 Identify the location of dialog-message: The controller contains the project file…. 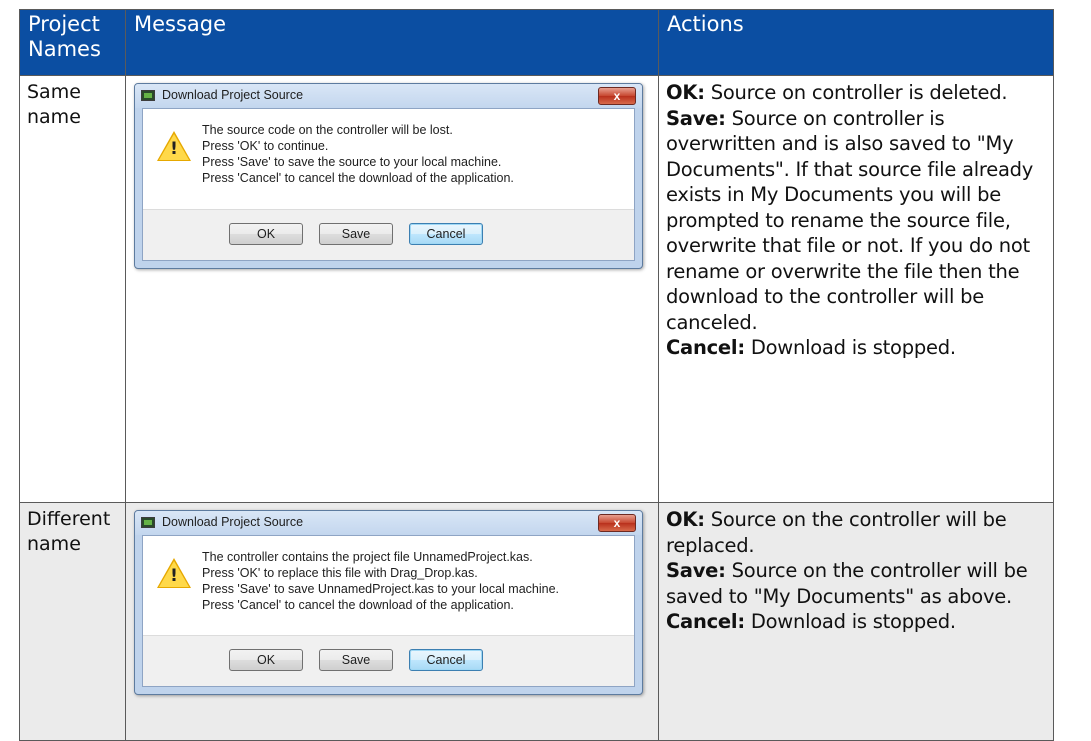
(380, 581).